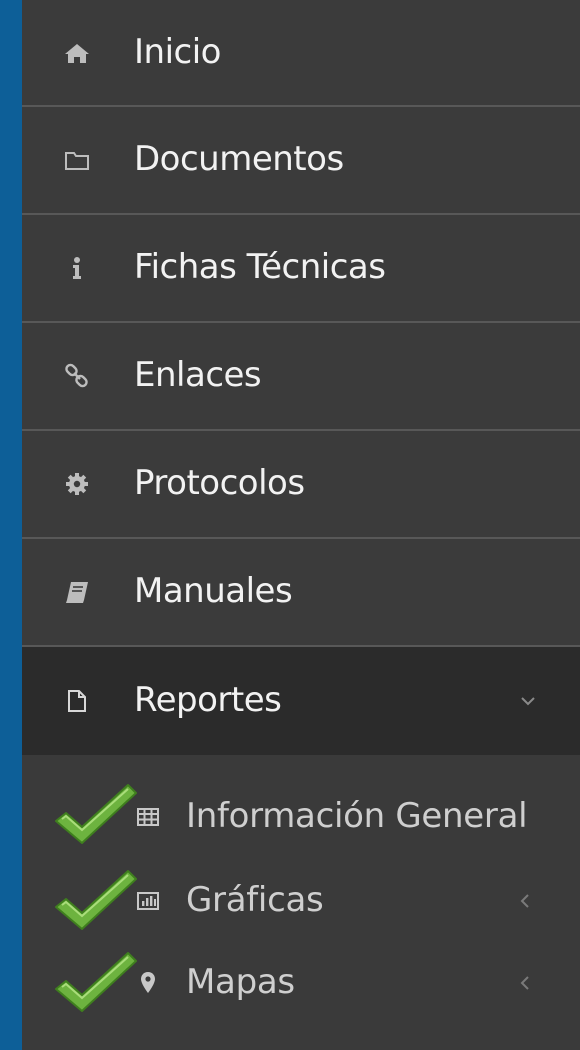  I want to click on sidebar-item-label: Protocolos, so click(219, 483).